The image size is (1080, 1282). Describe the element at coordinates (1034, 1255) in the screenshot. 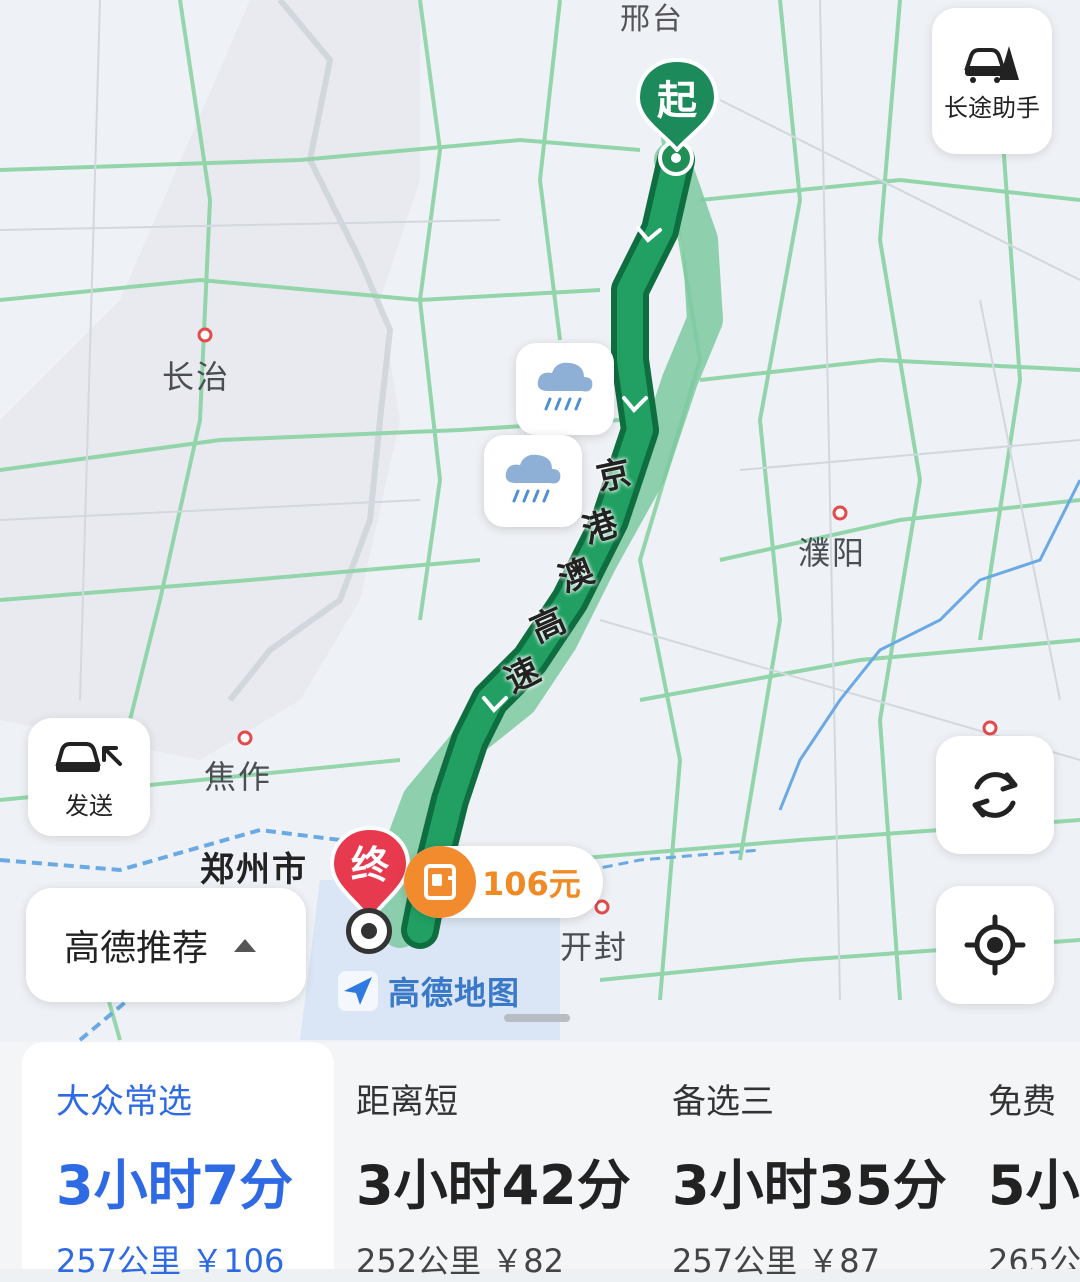

I see `route-meta: 265公` at that location.